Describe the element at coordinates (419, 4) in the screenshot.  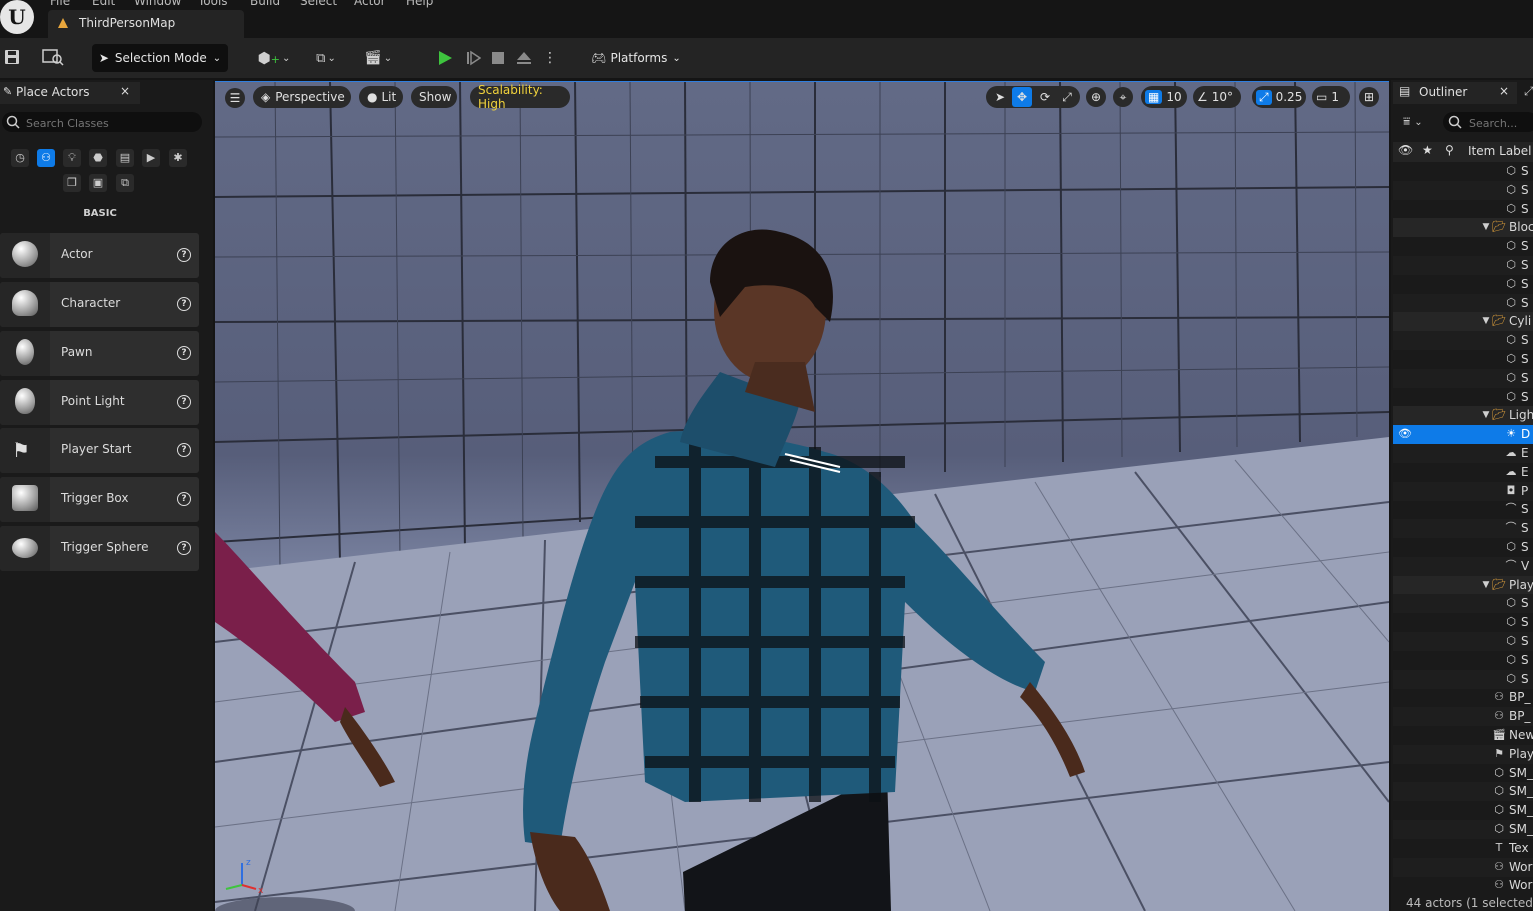
I see `menu-help: Help` at that location.